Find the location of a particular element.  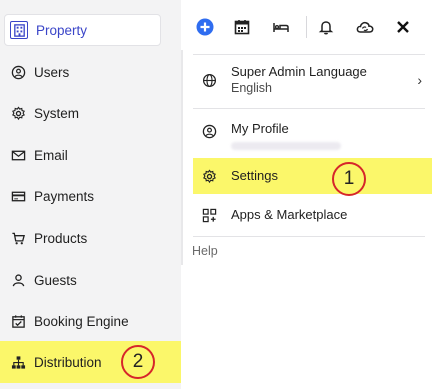

sidebar-item-label: System is located at coordinates (57, 113).